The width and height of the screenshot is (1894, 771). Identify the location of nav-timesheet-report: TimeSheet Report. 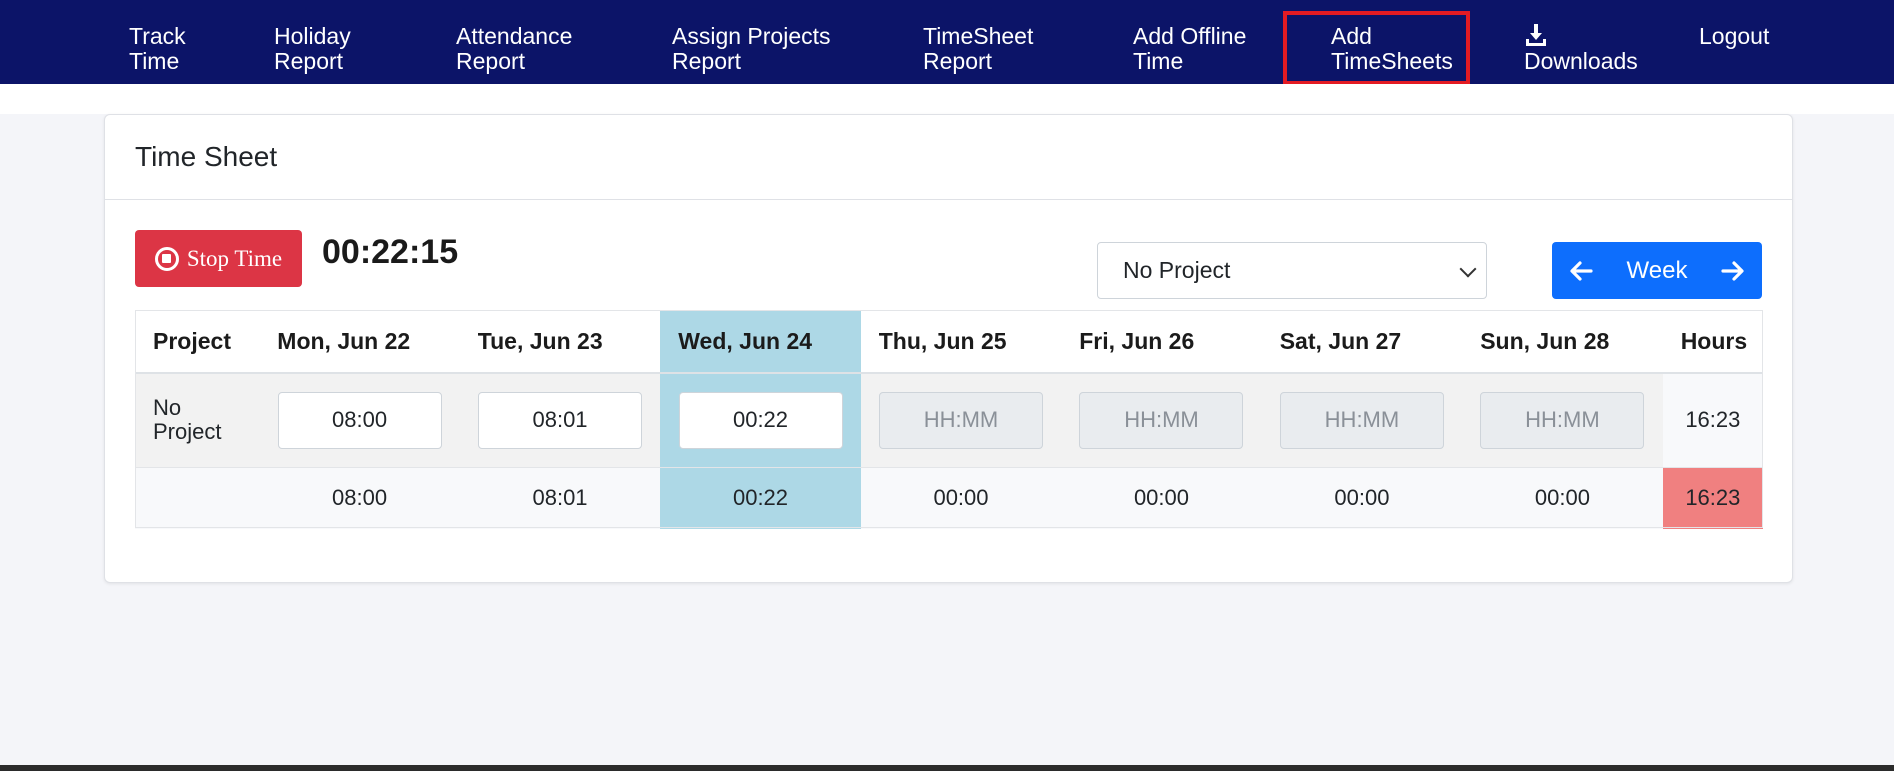
(978, 49).